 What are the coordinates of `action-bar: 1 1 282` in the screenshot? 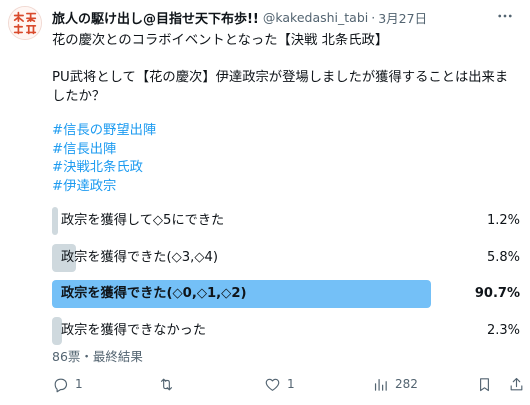 It's located at (288, 384).